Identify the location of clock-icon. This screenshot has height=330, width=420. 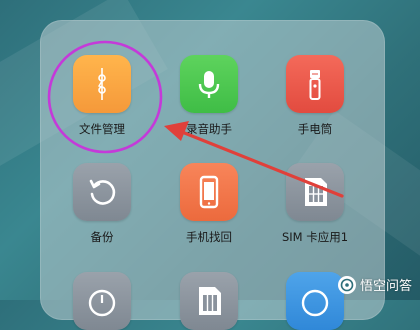
(102, 301).